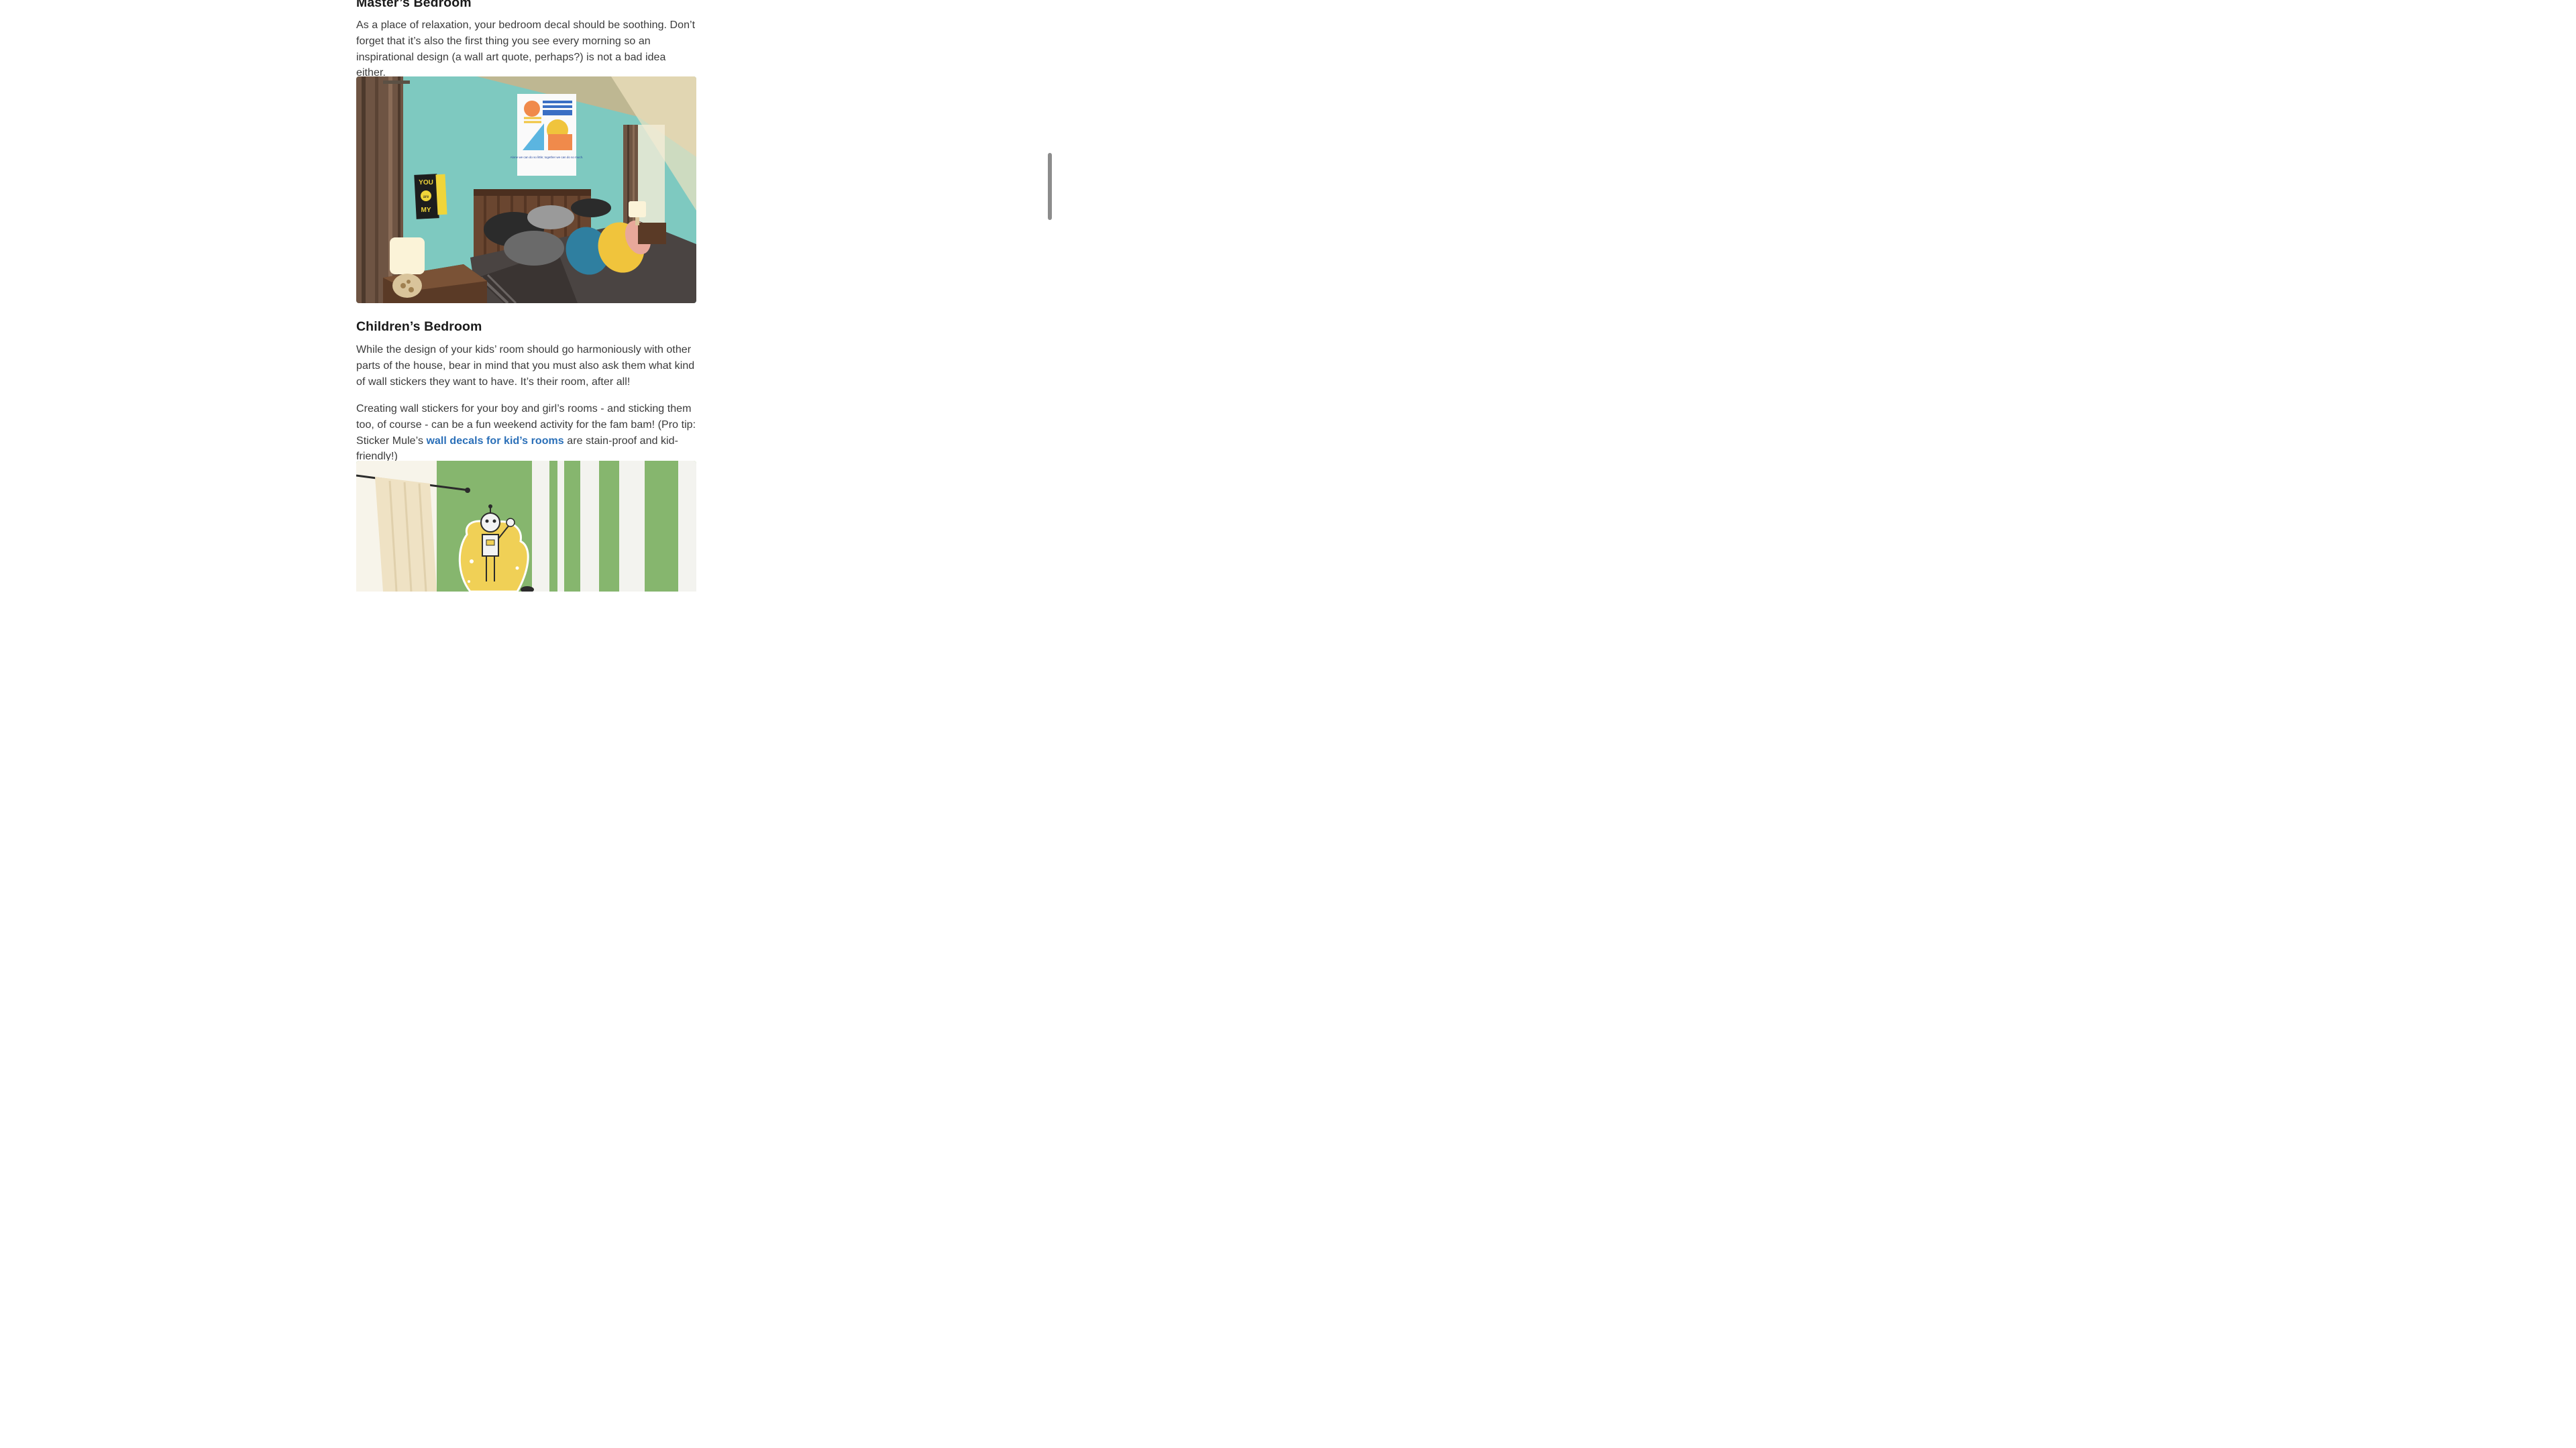 The image size is (2576, 1448). What do you see at coordinates (1050, 186) in the screenshot?
I see `scrollbar-thumb` at bounding box center [1050, 186].